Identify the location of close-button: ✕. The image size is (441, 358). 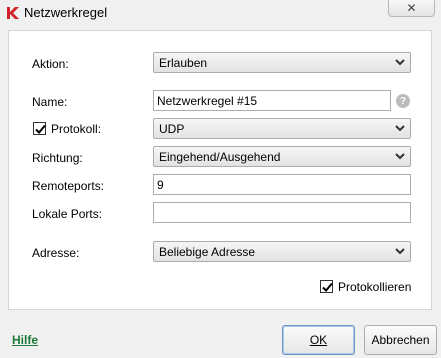
(411, 8).